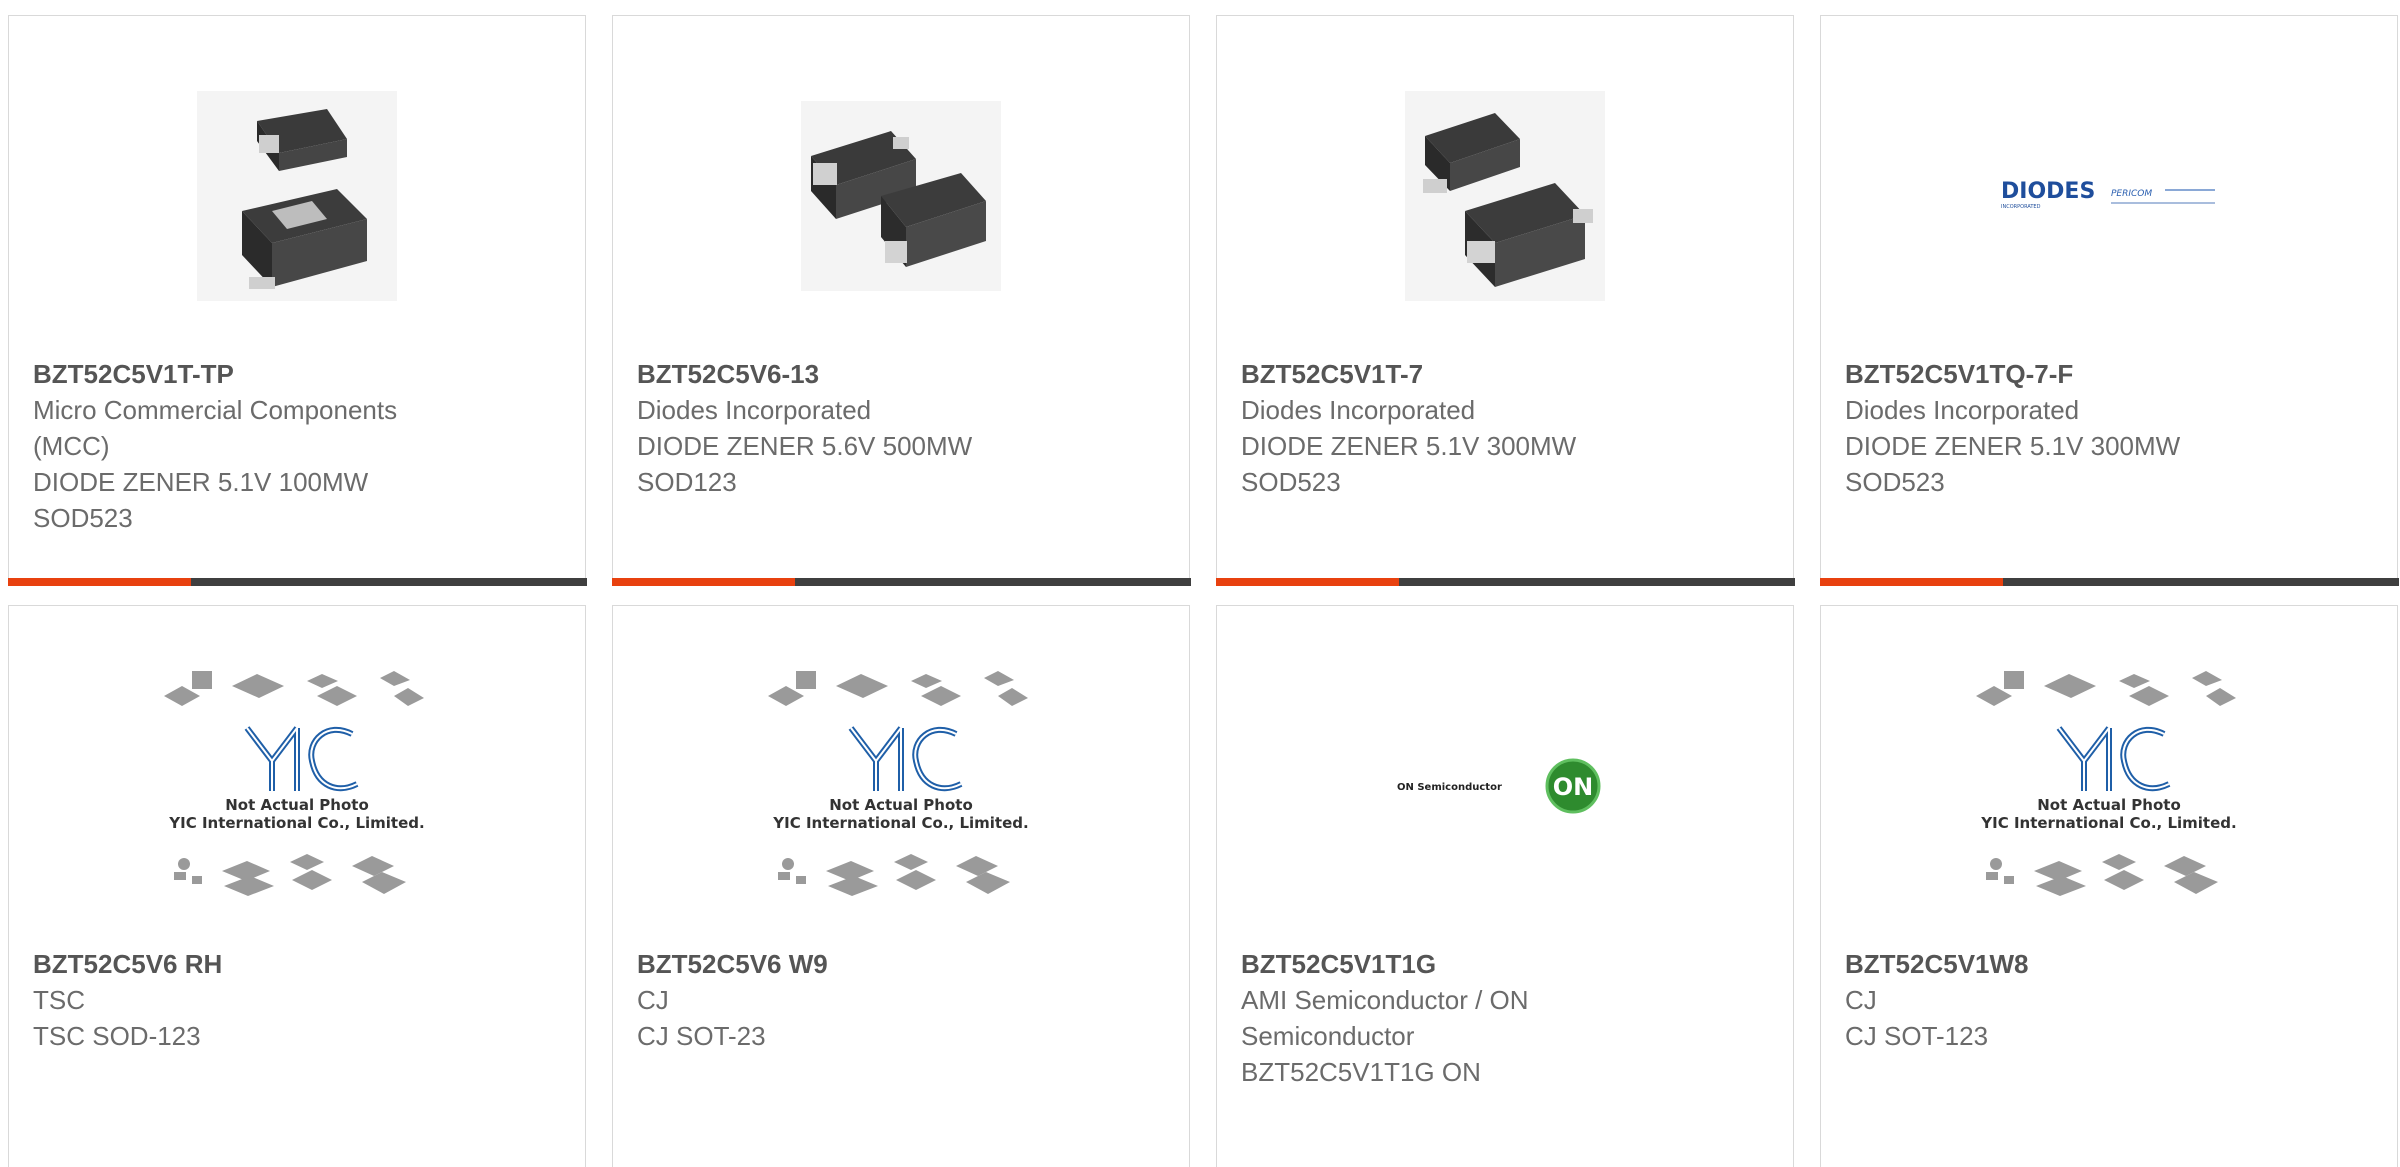  What do you see at coordinates (2131, 194) in the screenshot?
I see `pericom-logo-text: PERICOM` at bounding box center [2131, 194].